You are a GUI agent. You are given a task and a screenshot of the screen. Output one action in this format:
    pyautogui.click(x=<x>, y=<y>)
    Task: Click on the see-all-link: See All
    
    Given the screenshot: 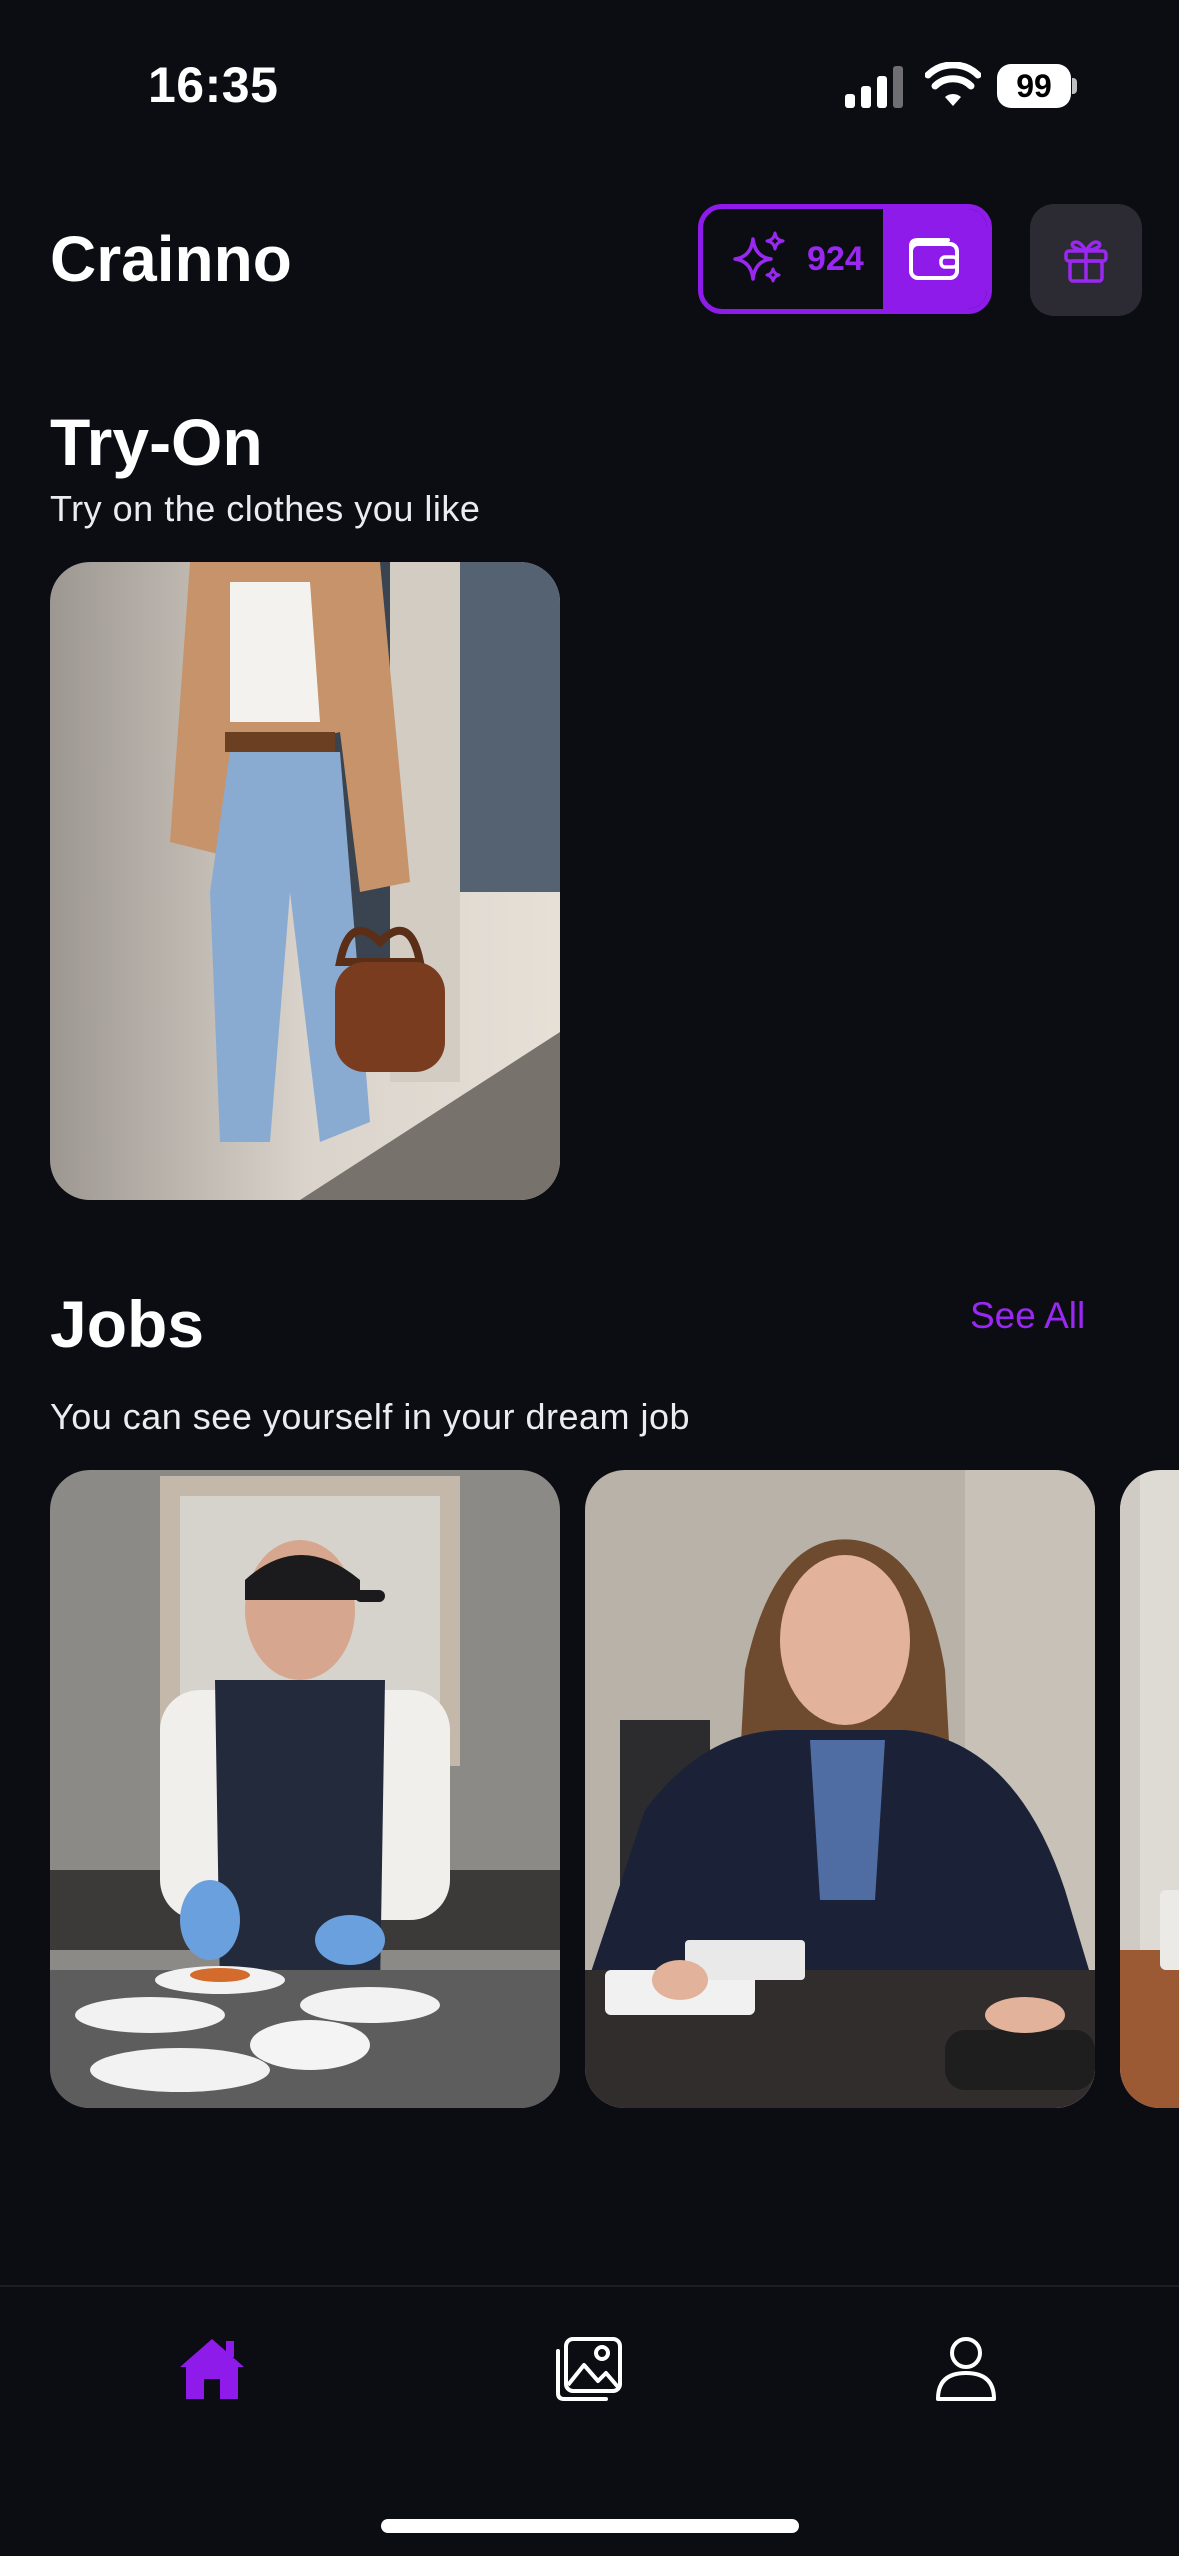 What is the action you would take?
    pyautogui.click(x=1027, y=1316)
    